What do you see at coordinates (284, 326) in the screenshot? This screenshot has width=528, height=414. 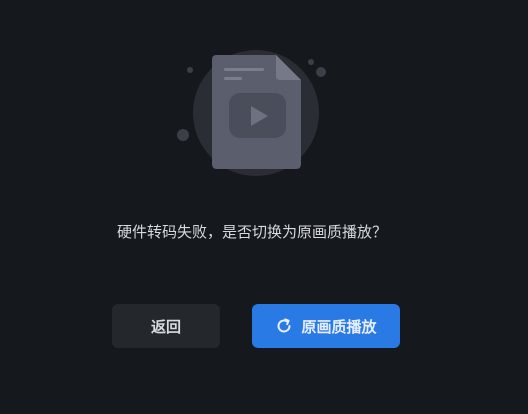 I see `refresh-icon` at bounding box center [284, 326].